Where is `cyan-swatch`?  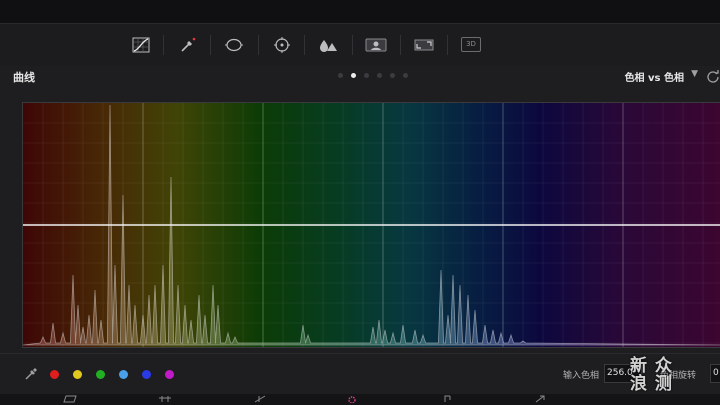 cyan-swatch is located at coordinates (123, 374).